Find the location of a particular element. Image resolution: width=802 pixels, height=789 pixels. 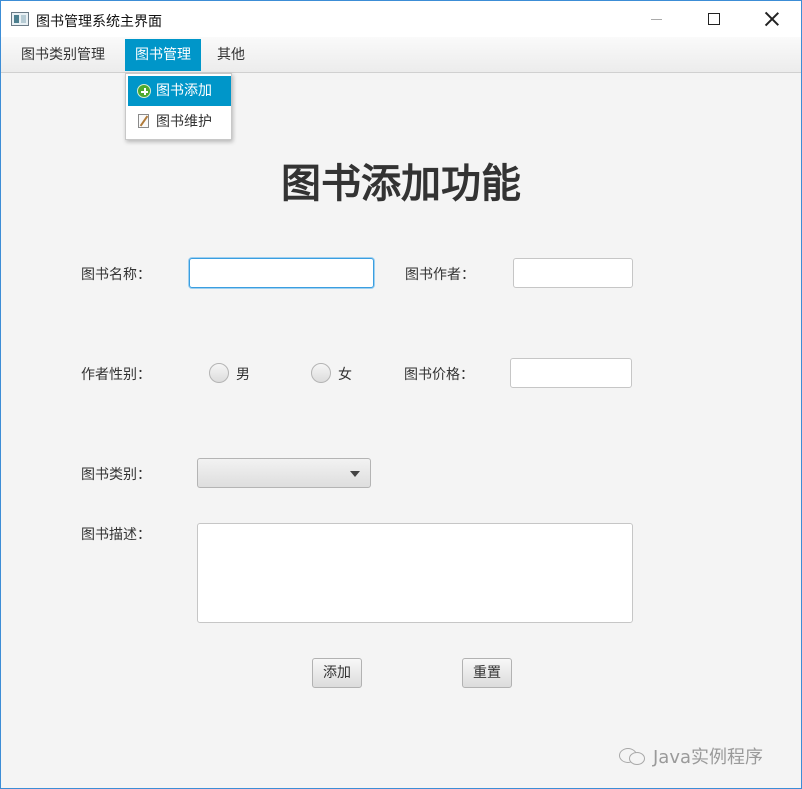

watermark: Java实例程序 is located at coordinates (691, 756).